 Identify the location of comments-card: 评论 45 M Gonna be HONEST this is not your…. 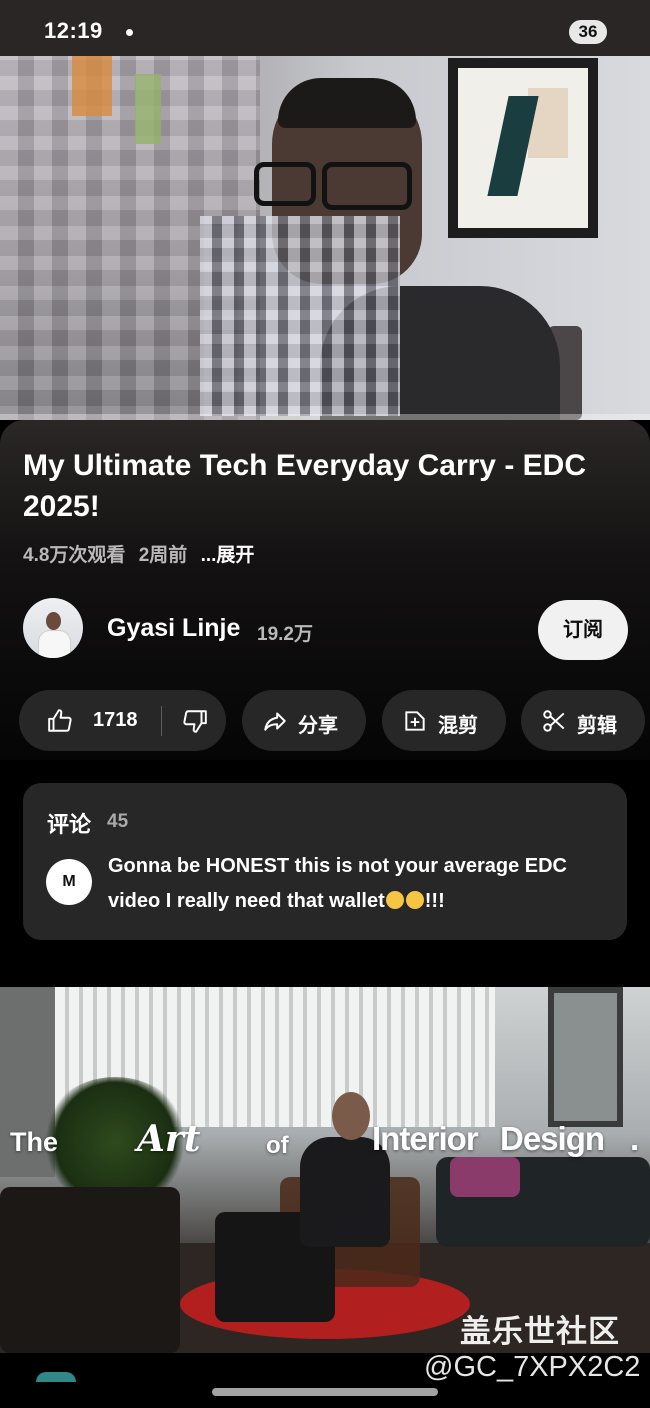
(325, 861).